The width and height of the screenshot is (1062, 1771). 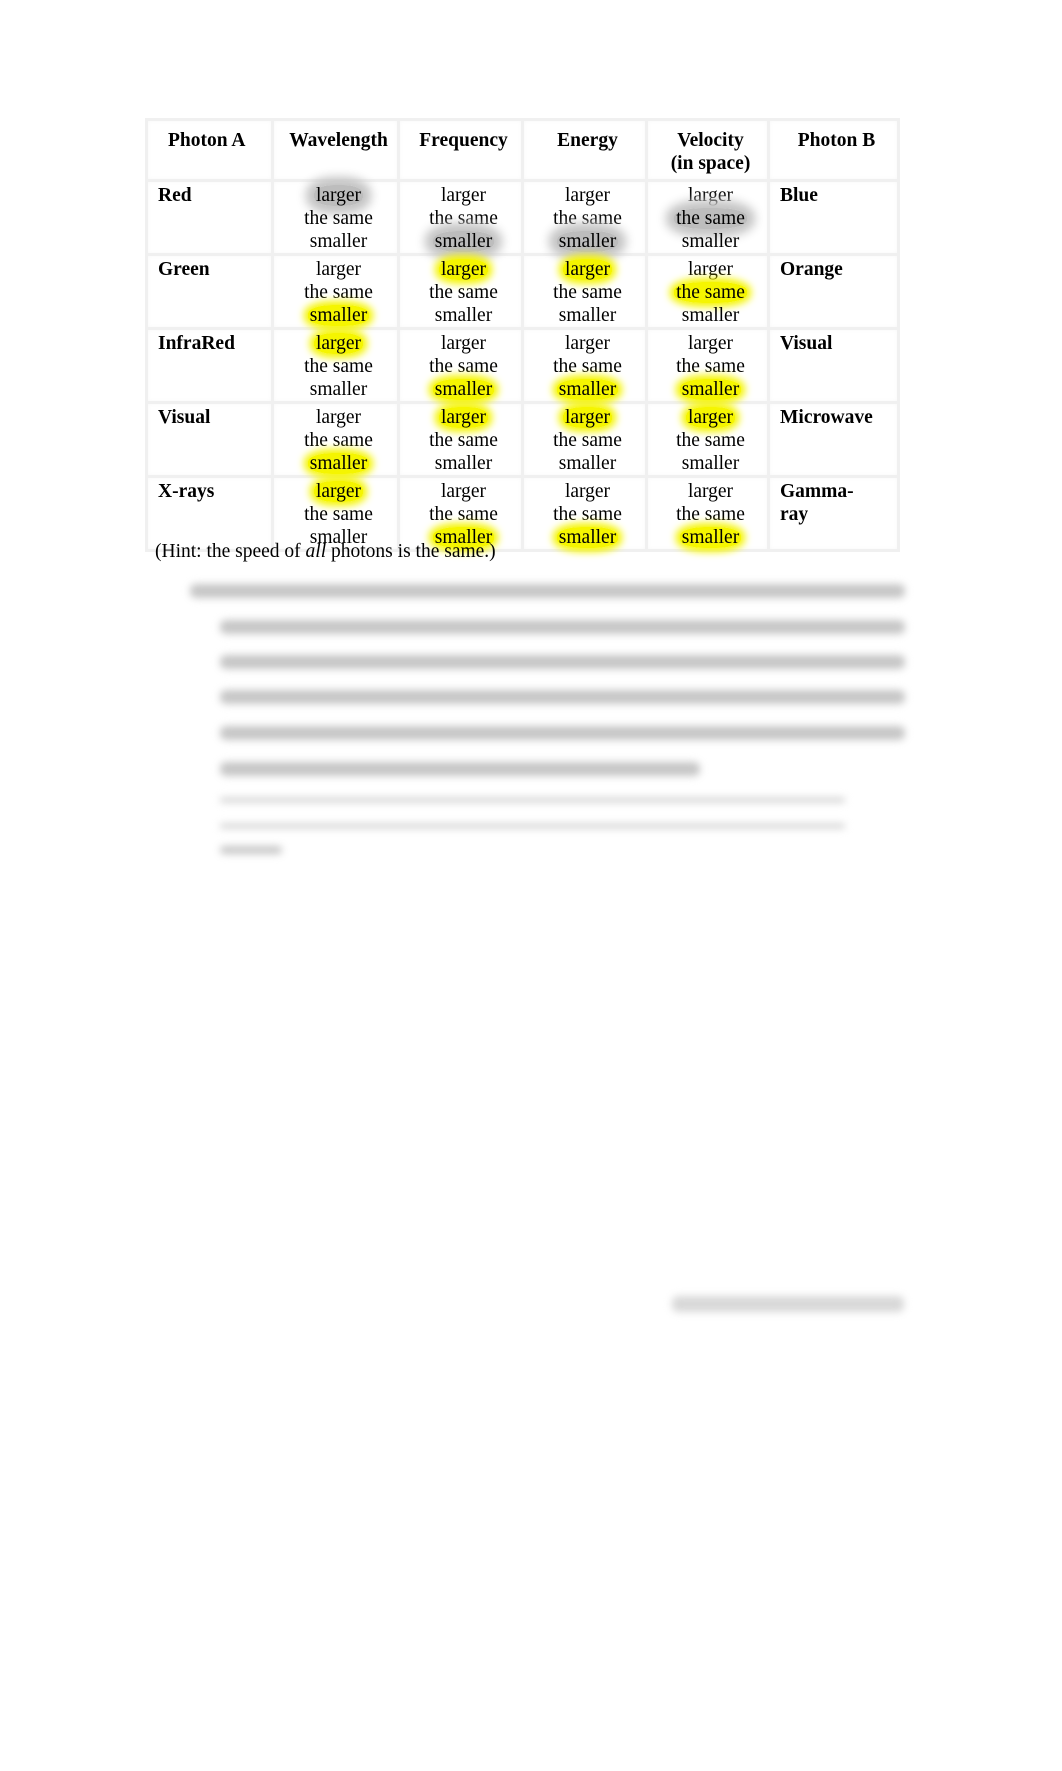 I want to click on photon-b-cell: Microwave, so click(x=833, y=439).